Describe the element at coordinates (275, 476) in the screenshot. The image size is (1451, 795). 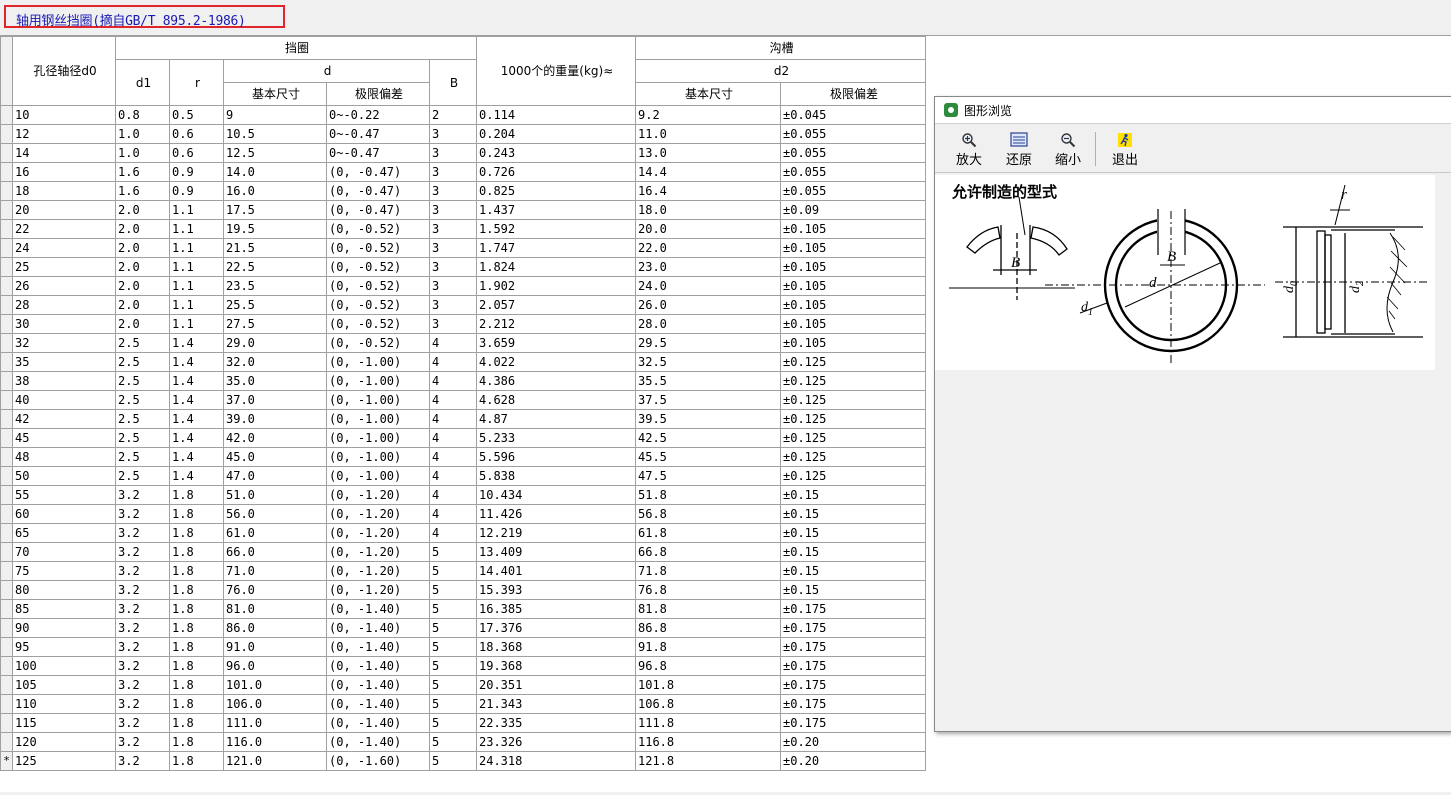
I see `cell-d-basic: 47.0` at that location.